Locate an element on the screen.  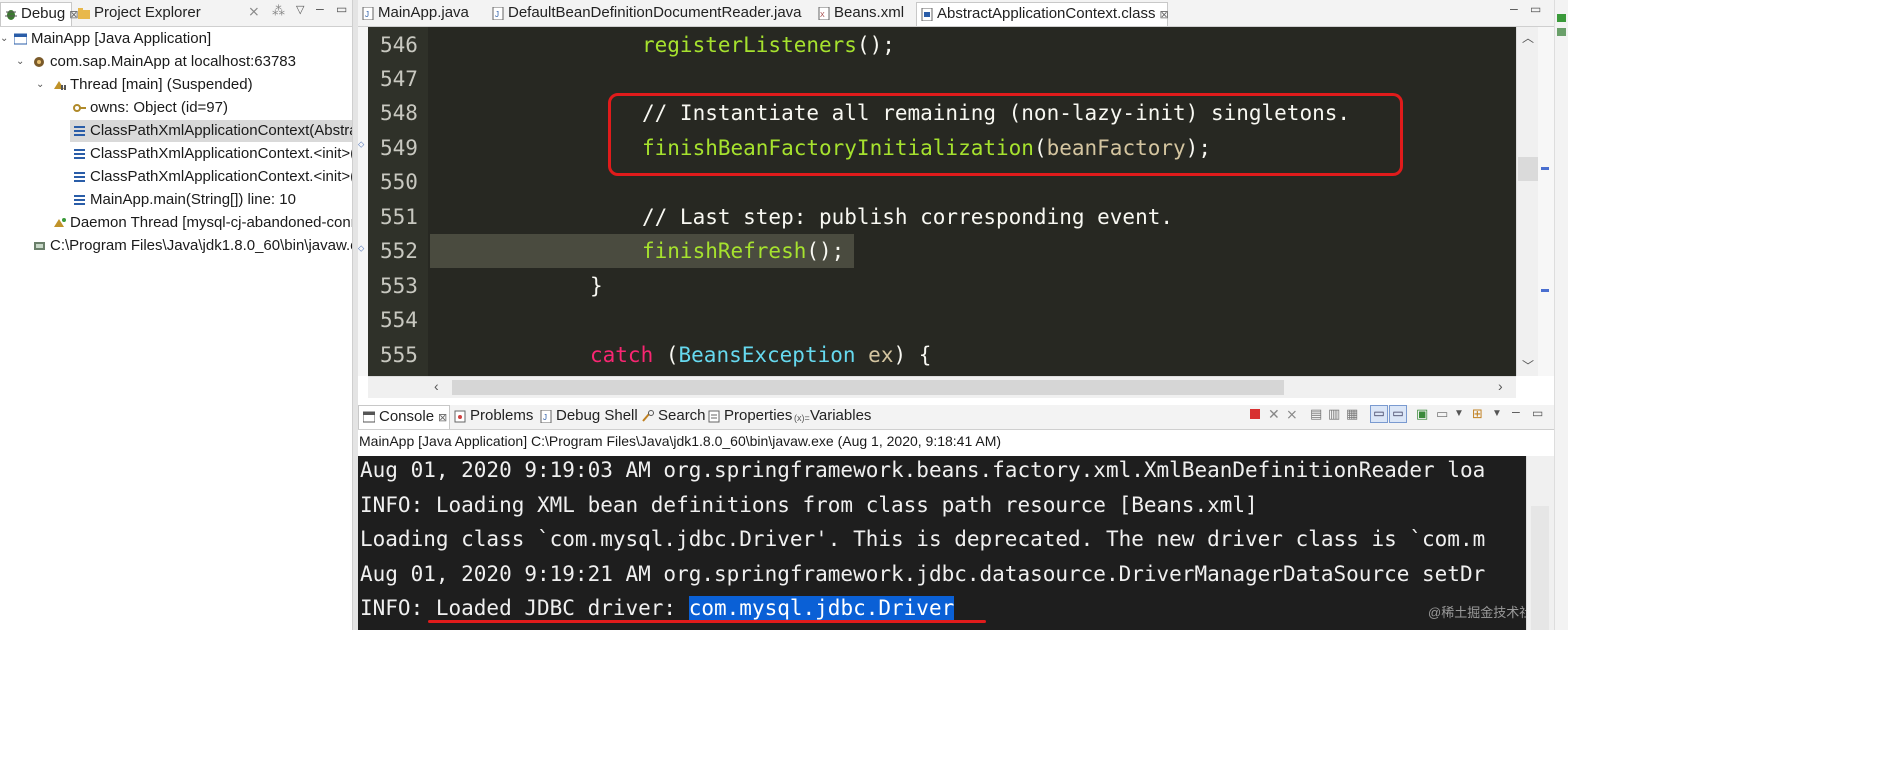
breakpoint-marker-icon: ⬦ is located at coordinates (361, 144).